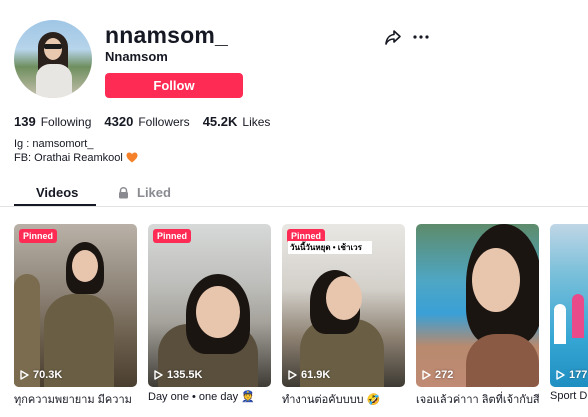 Image resolution: width=588 pixels, height=417 pixels. Describe the element at coordinates (154, 192) in the screenshot. I see `tab-liked-label: Liked` at that location.